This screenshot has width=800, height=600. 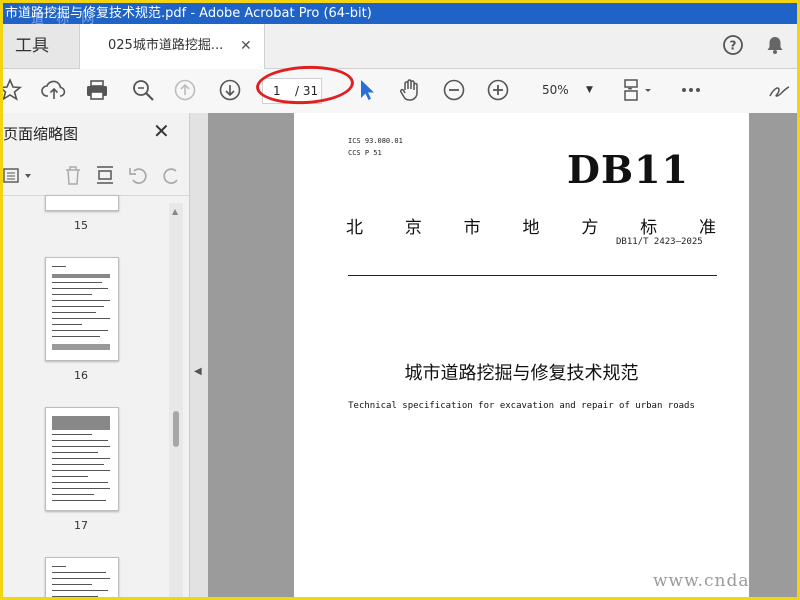 I want to click on main-toolbar: 1 / 31 50% ▼, so click(x=400, y=88).